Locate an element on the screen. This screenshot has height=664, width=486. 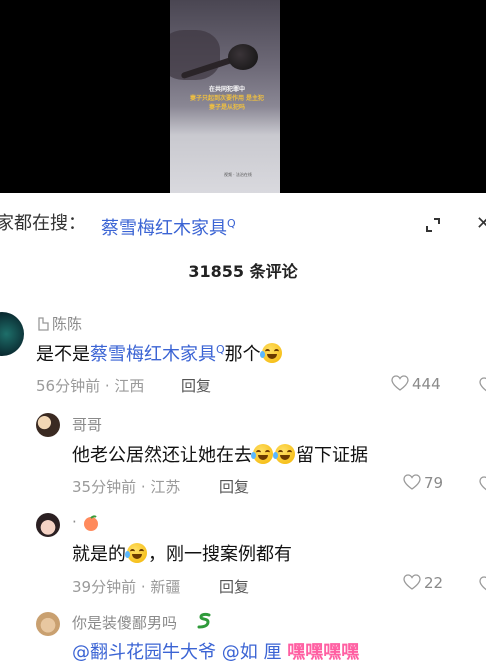
comment-text-part: 是不是 is located at coordinates (63, 354).